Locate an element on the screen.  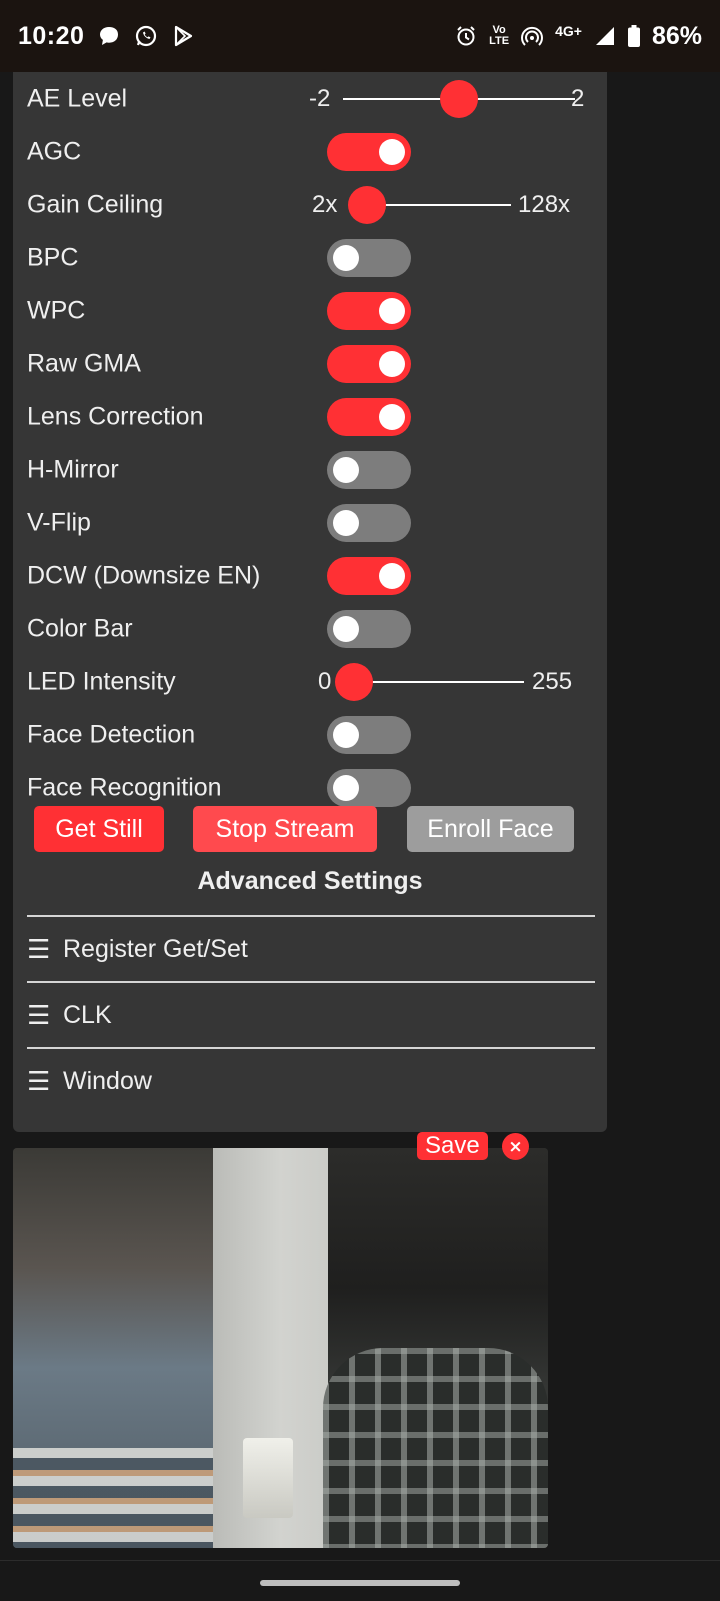
action-buttons: Get Still Stop Stream Enroll Face is located at coordinates (310, 829).